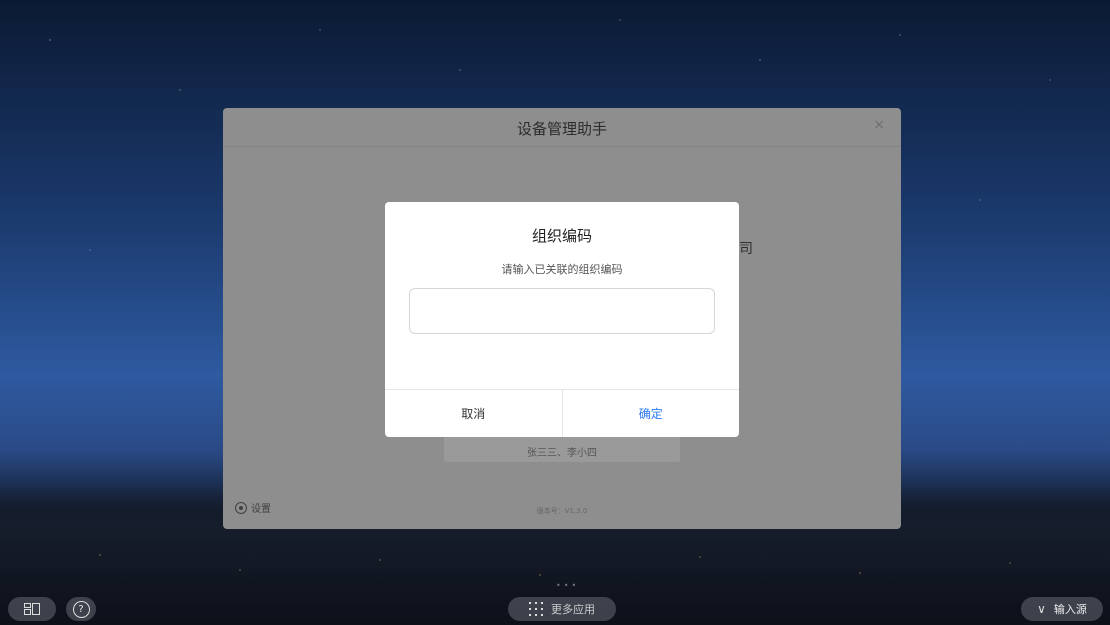  What do you see at coordinates (562, 269) in the screenshot?
I see `dialog-subtitle: 请输入已关联的组织编码` at bounding box center [562, 269].